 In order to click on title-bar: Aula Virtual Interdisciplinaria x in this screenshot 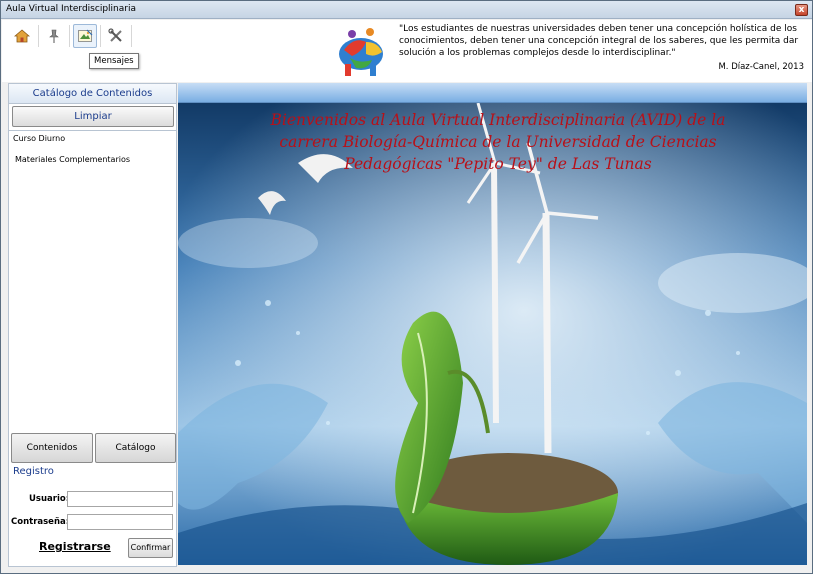, I will do `click(406, 10)`.